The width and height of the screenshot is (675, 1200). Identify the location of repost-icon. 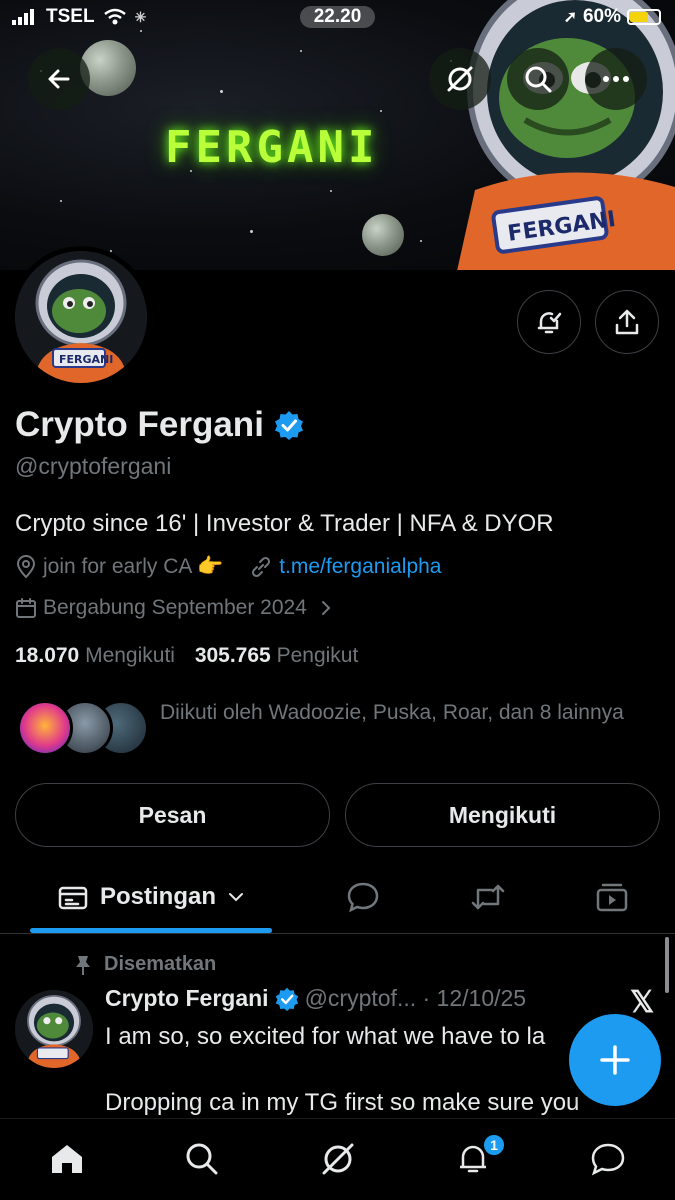
(488, 897).